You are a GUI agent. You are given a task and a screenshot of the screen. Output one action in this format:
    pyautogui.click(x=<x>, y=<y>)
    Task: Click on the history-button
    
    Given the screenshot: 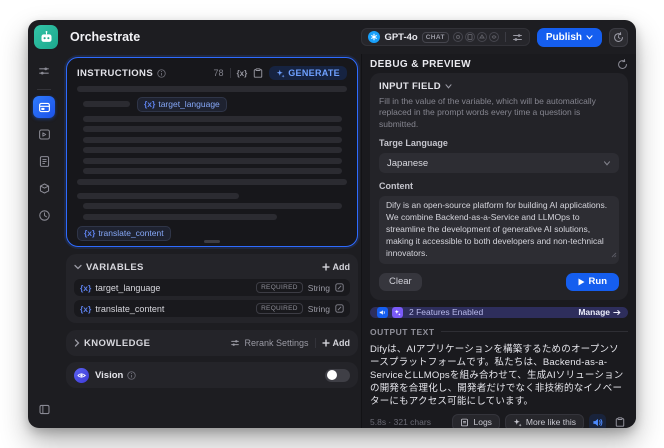 What is the action you would take?
    pyautogui.click(x=618, y=37)
    